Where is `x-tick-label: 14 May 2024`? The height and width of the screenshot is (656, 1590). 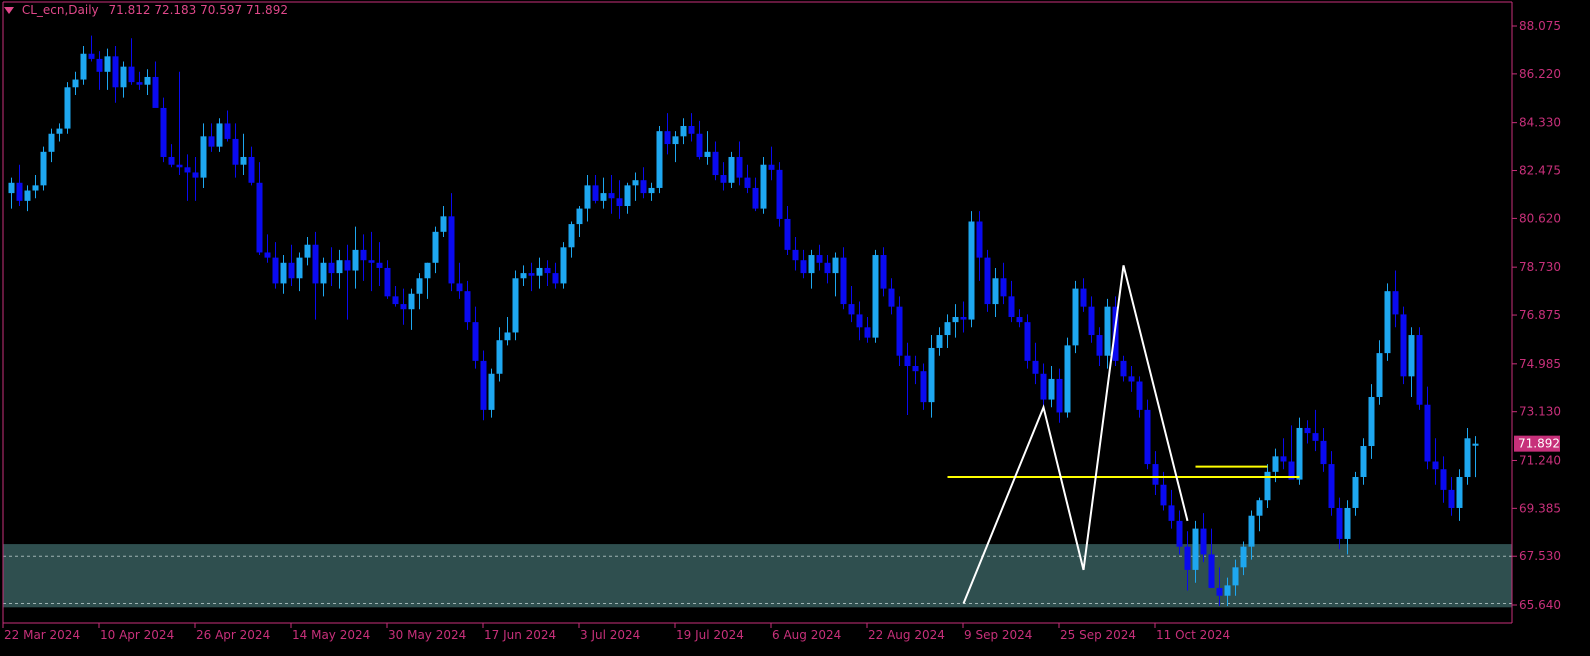 x-tick-label: 14 May 2024 is located at coordinates (331, 635).